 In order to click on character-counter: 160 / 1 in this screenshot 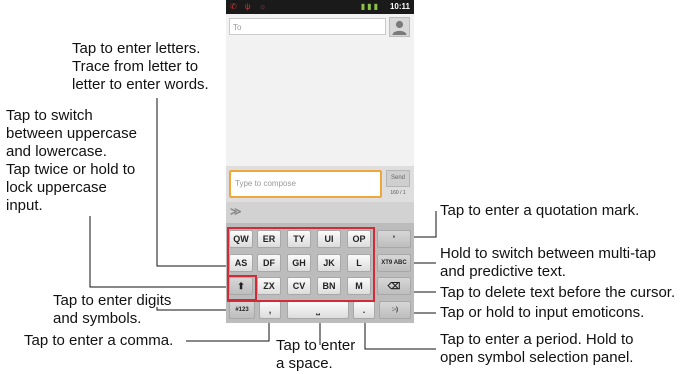, I will do `click(398, 193)`.